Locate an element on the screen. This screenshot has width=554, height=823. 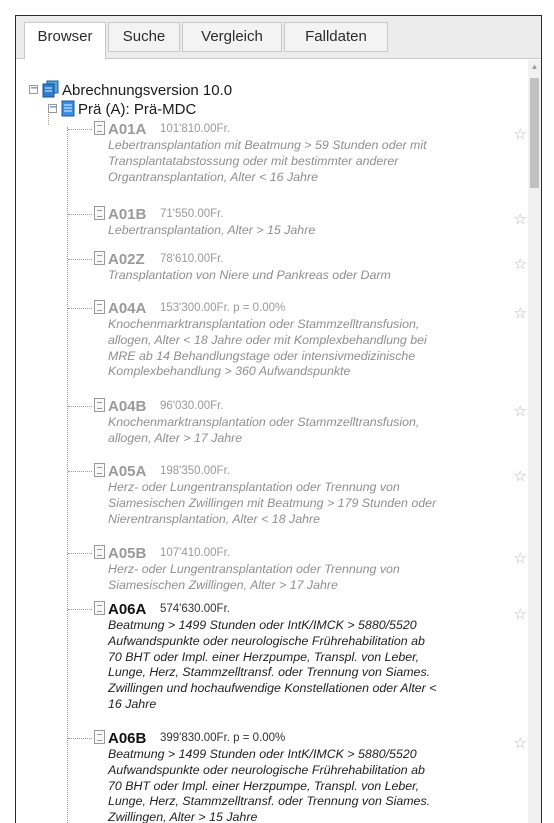
drg-price: 107'410.00Fr. is located at coordinates (195, 553).